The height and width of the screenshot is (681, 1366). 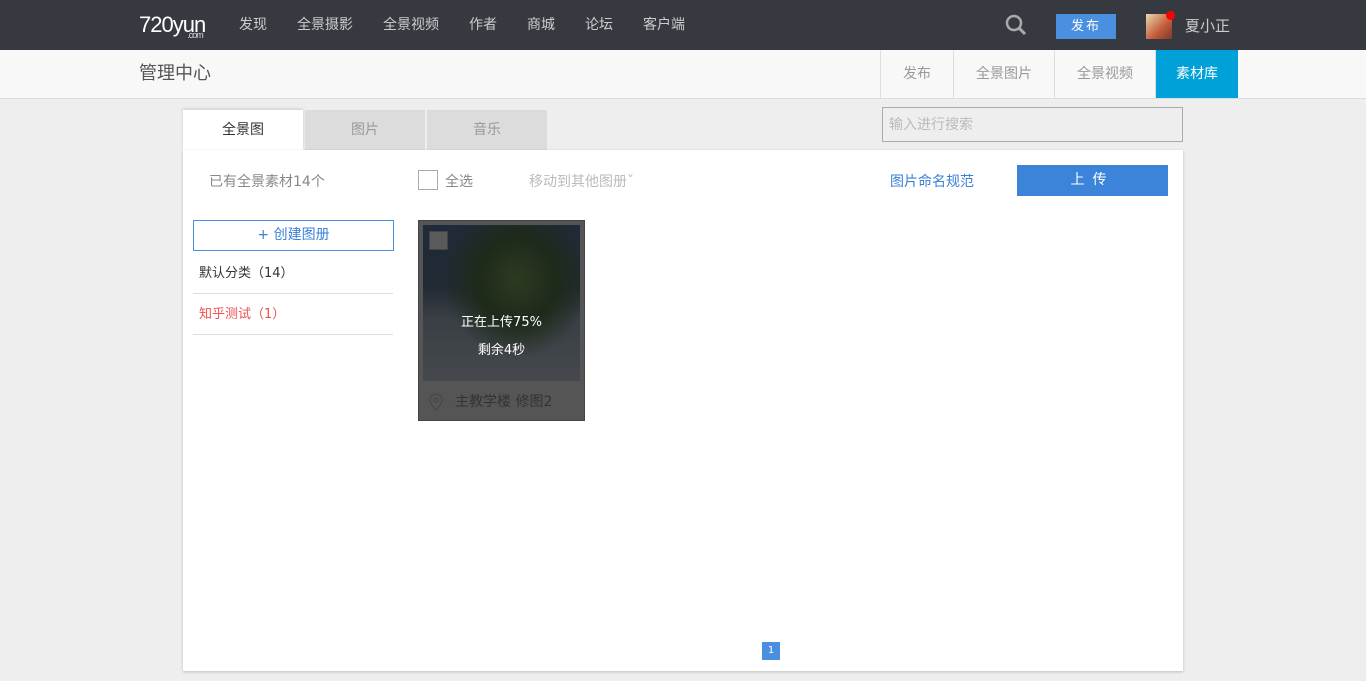 I want to click on select-all-label: 全选, so click(x=459, y=181).